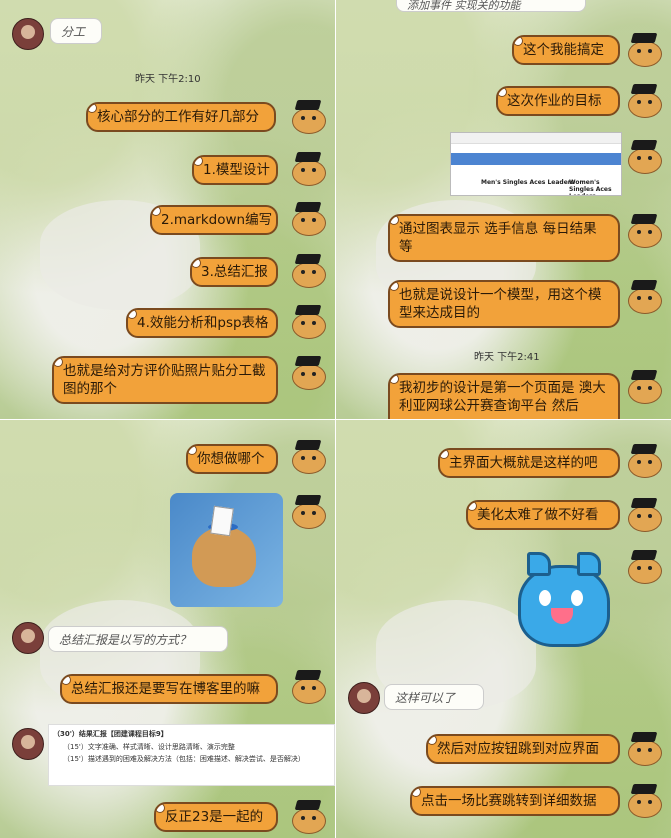  Describe the element at coordinates (184, 759) in the screenshot. I see `card-item: （15'）描述遇到的困难及解决方法（包括：困难描述、解决尝试、是否解决）` at that location.